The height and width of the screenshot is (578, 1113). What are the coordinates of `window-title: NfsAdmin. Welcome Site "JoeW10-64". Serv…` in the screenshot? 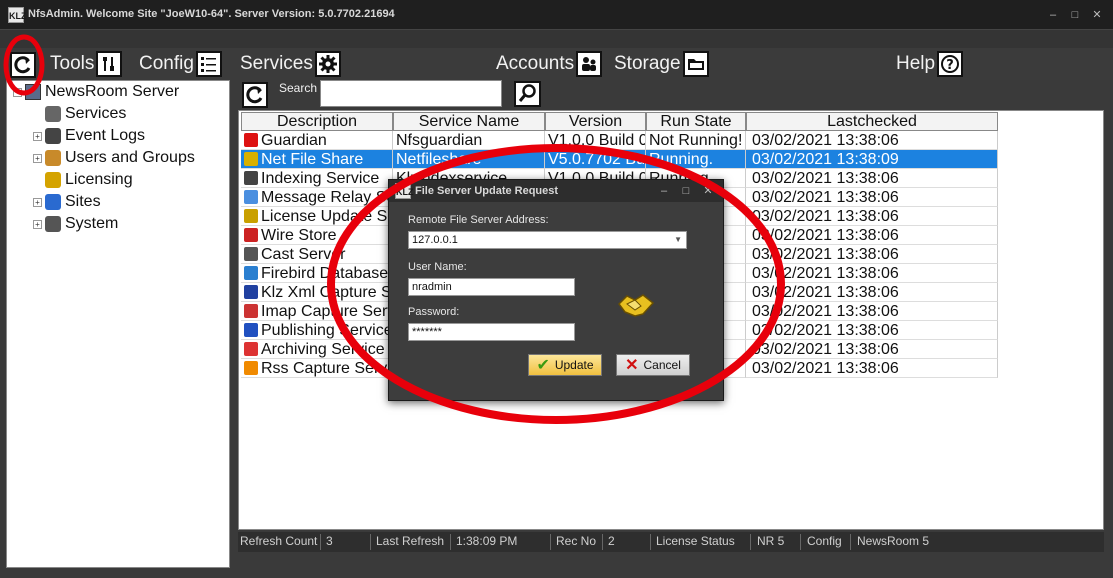 It's located at (211, 14).